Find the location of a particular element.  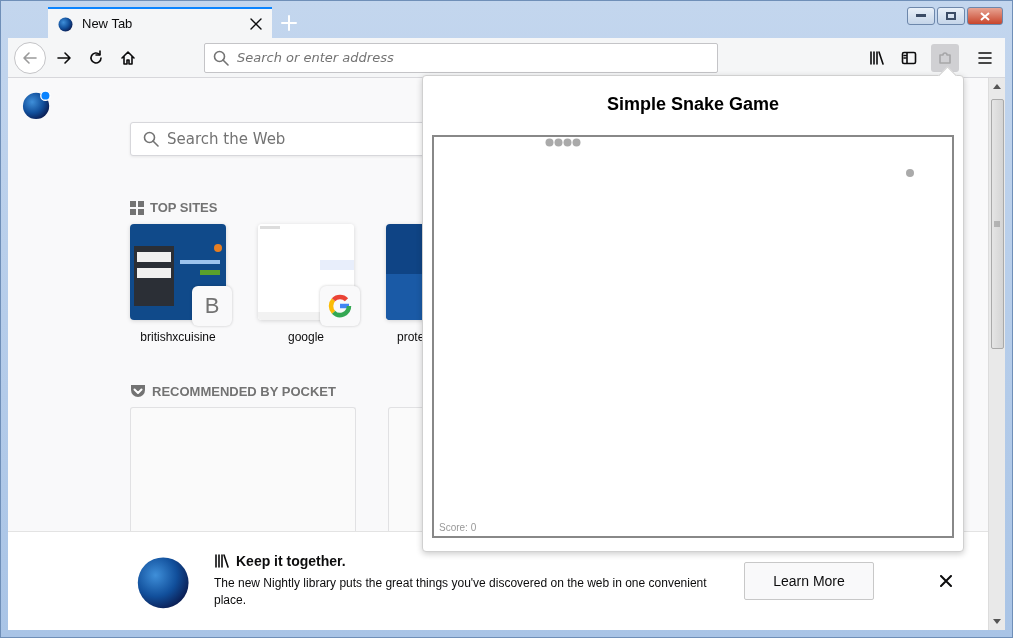

plus-icon is located at coordinates (289, 22).